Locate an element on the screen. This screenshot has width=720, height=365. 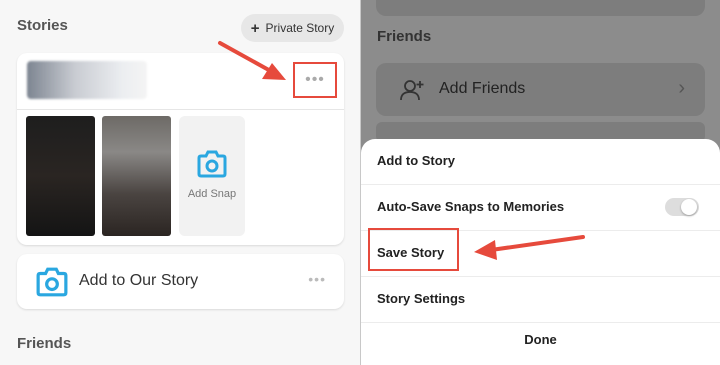
more-icon: ••• is located at coordinates (317, 279).